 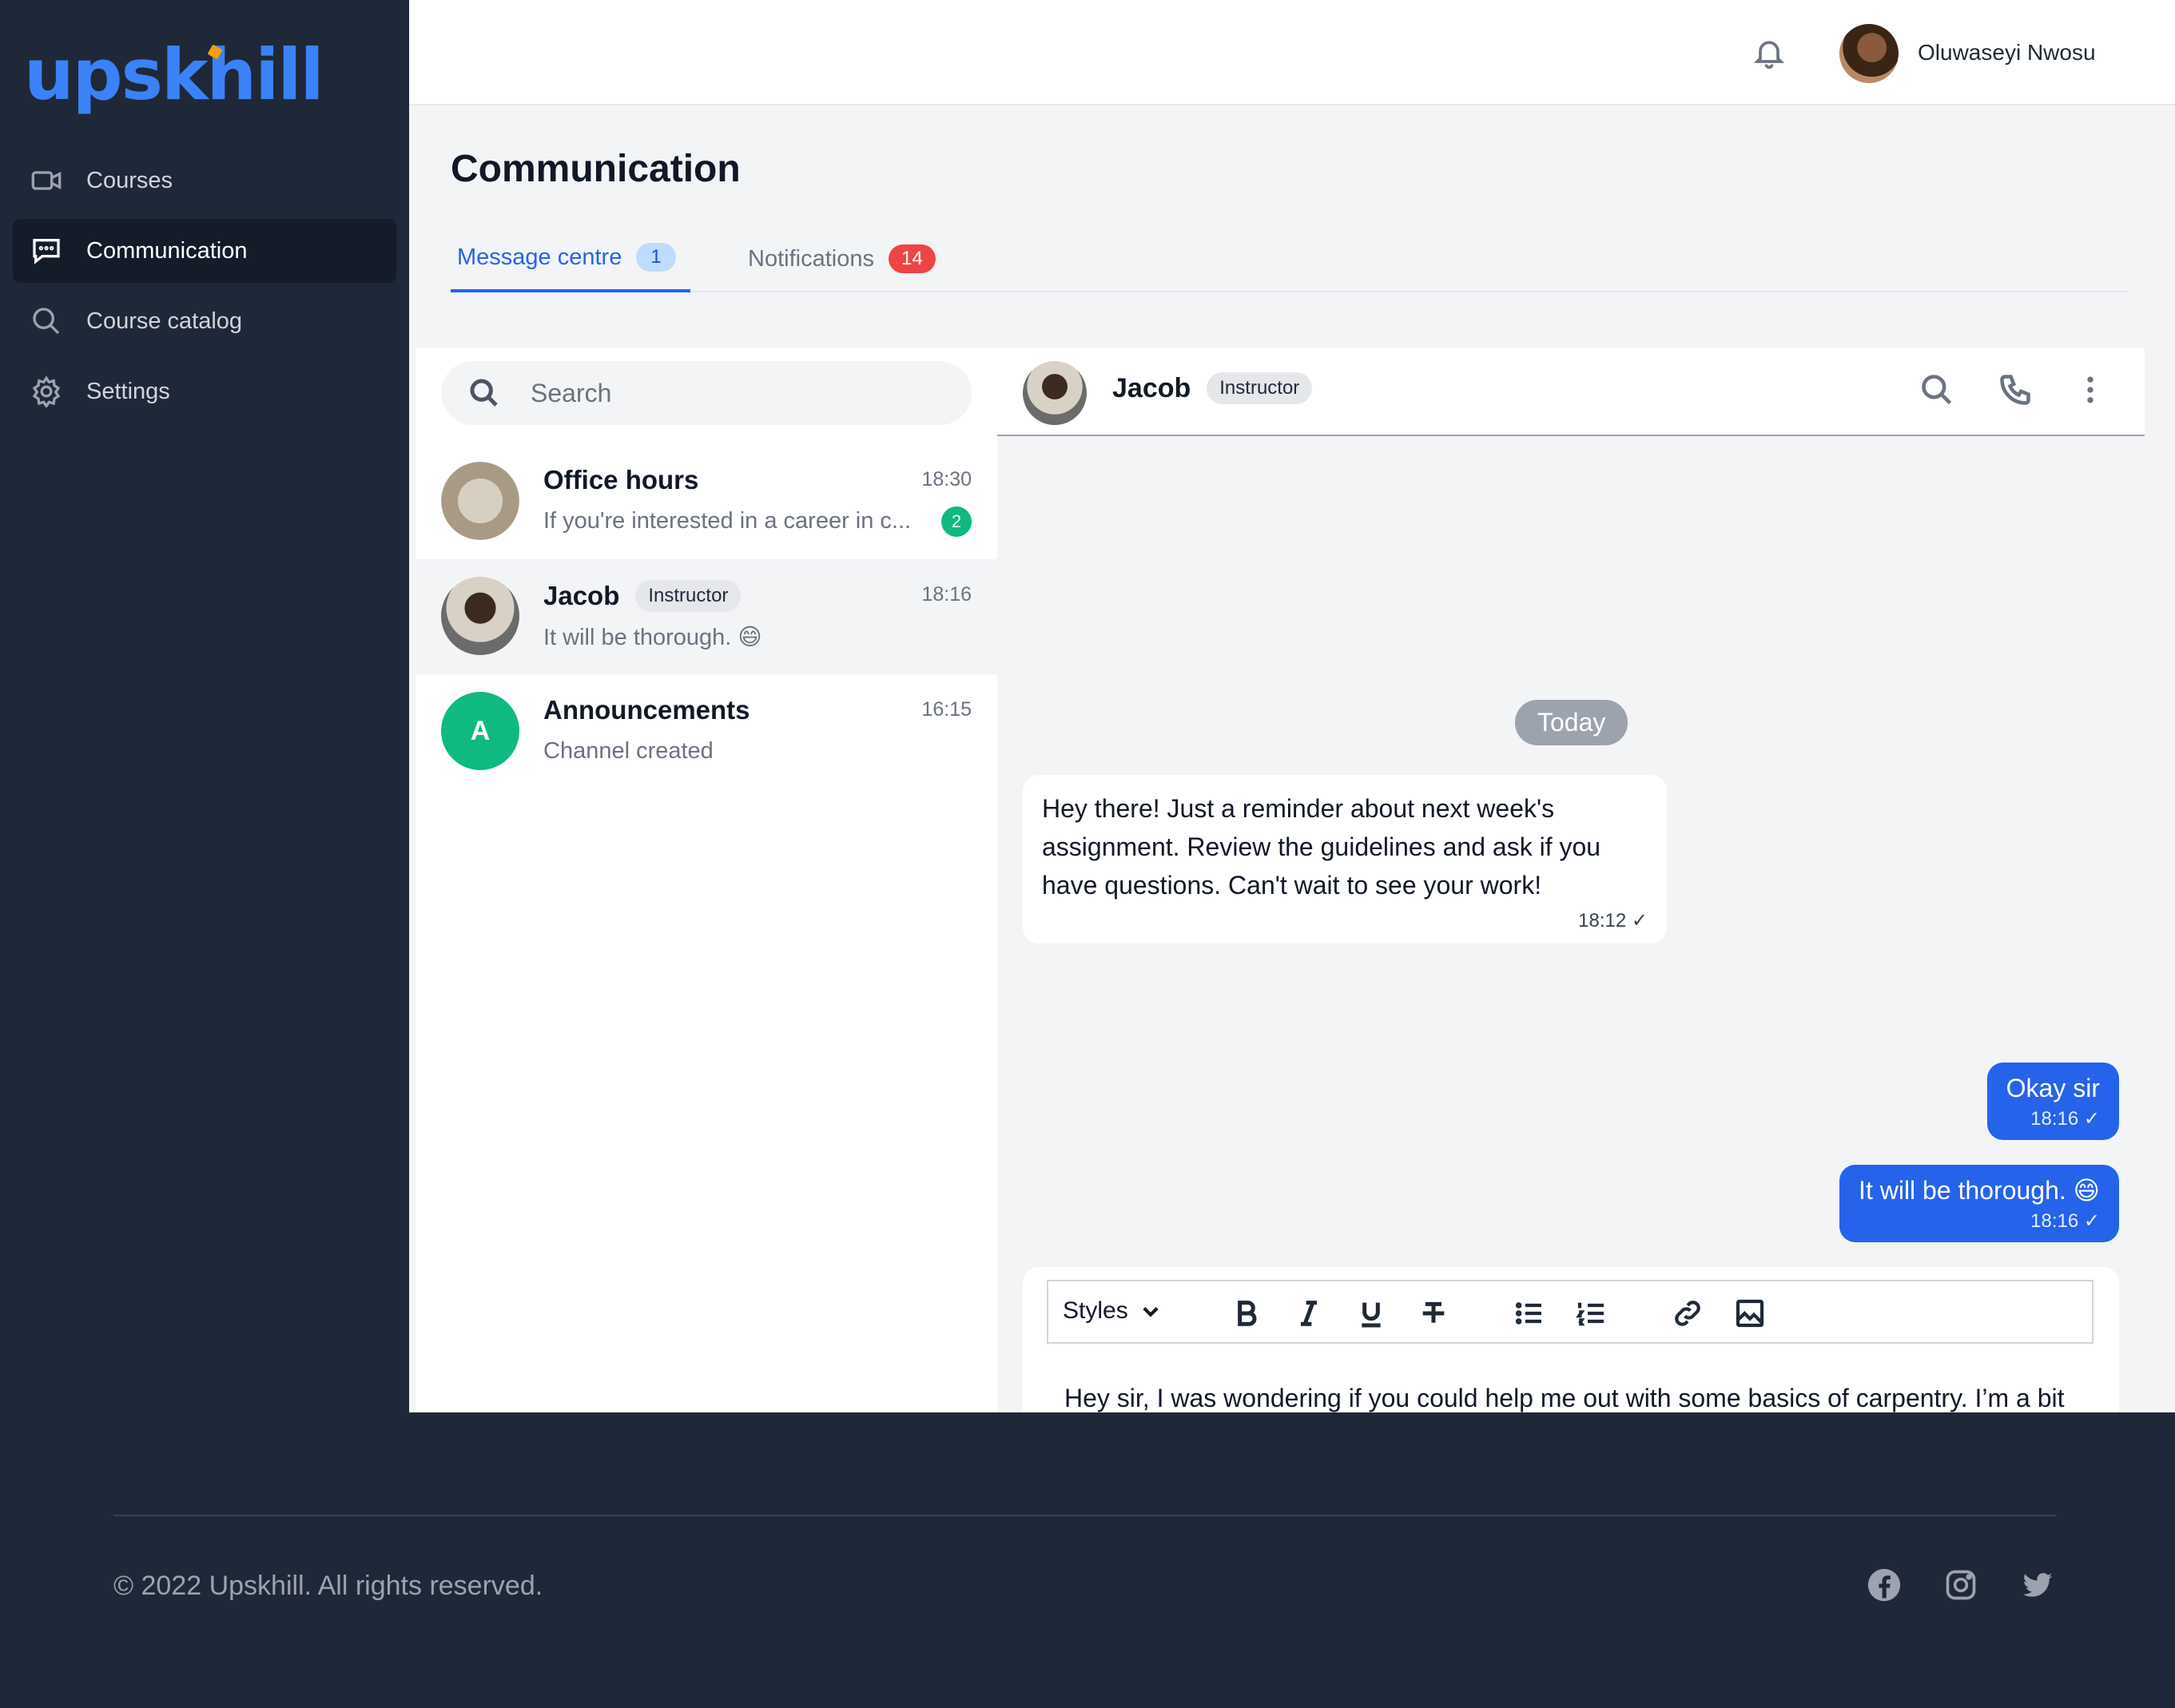 What do you see at coordinates (174, 75) in the screenshot?
I see `app-logo: upskhill` at bounding box center [174, 75].